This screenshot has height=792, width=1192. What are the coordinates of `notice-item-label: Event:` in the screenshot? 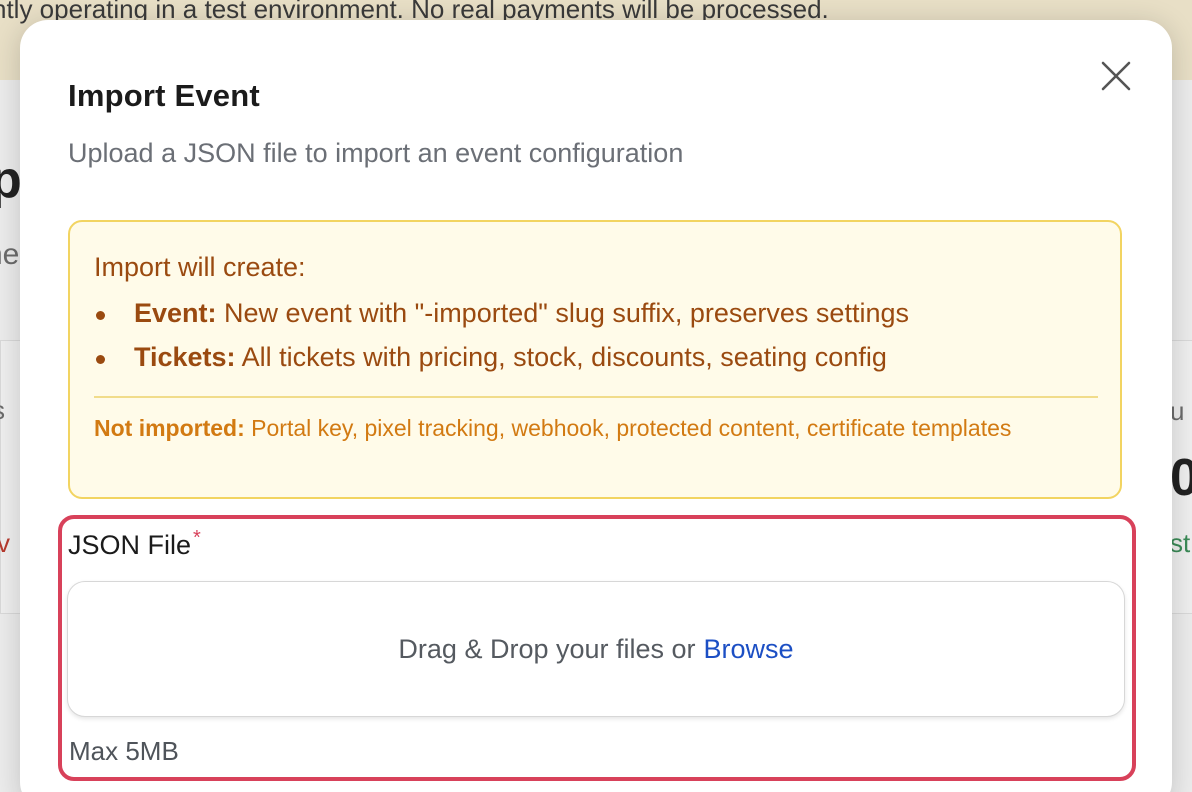 It's located at (175, 313).